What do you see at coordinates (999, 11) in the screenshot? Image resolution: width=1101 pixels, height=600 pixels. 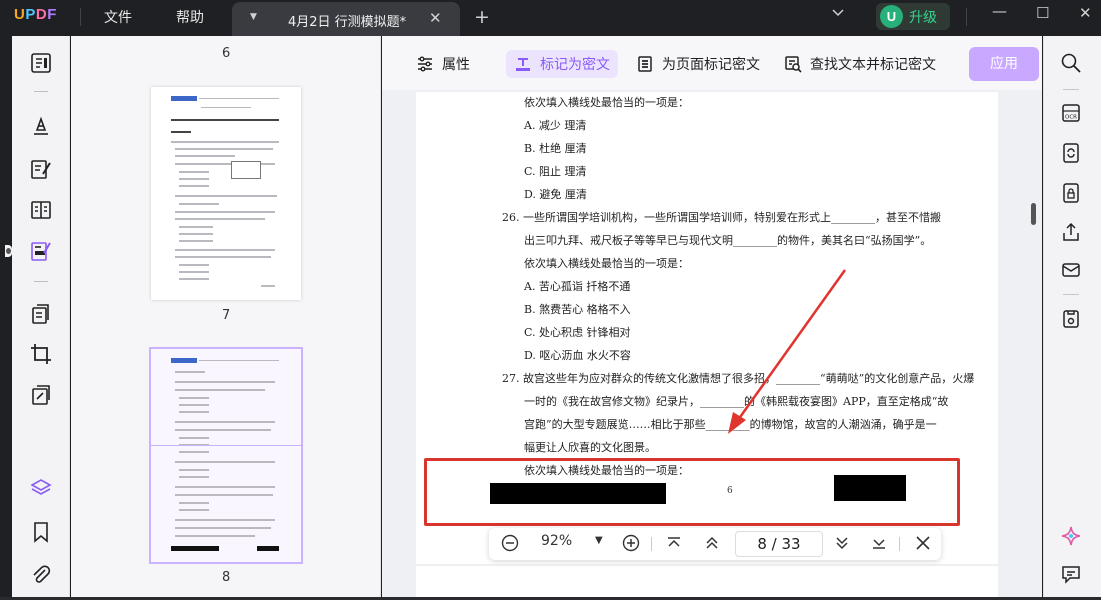 I see `minimize-icon: —` at bounding box center [999, 11].